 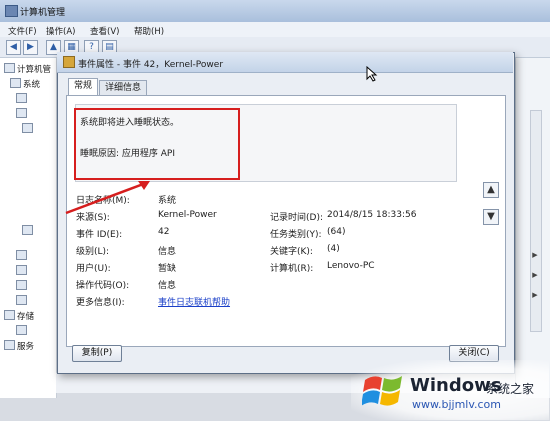 I want to click on background-window-titlebar, so click(x=275, y=11).